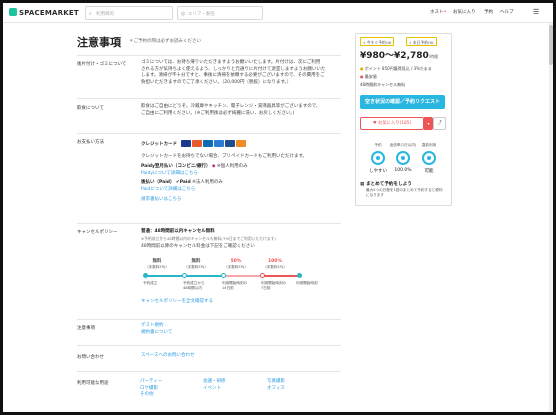 This screenshot has width=556, height=415. What do you see at coordinates (536, 12) in the screenshot?
I see `menu-icon: ☰` at bounding box center [536, 12].